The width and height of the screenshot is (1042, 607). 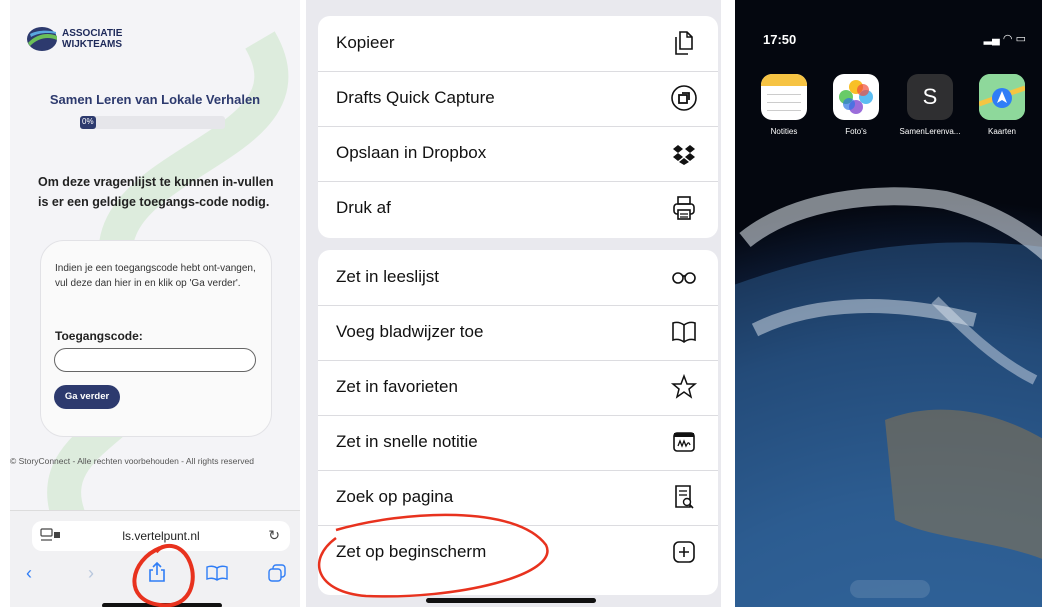 I want to click on app-label-notes: Notities, so click(x=784, y=131).